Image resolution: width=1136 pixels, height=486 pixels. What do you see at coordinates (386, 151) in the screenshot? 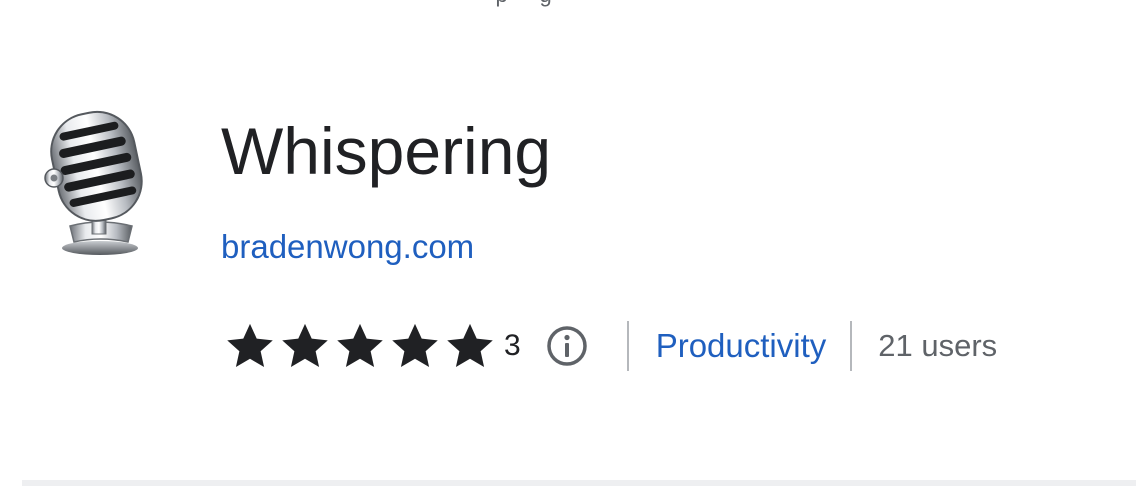
I see `extension-title: Whispering` at bounding box center [386, 151].